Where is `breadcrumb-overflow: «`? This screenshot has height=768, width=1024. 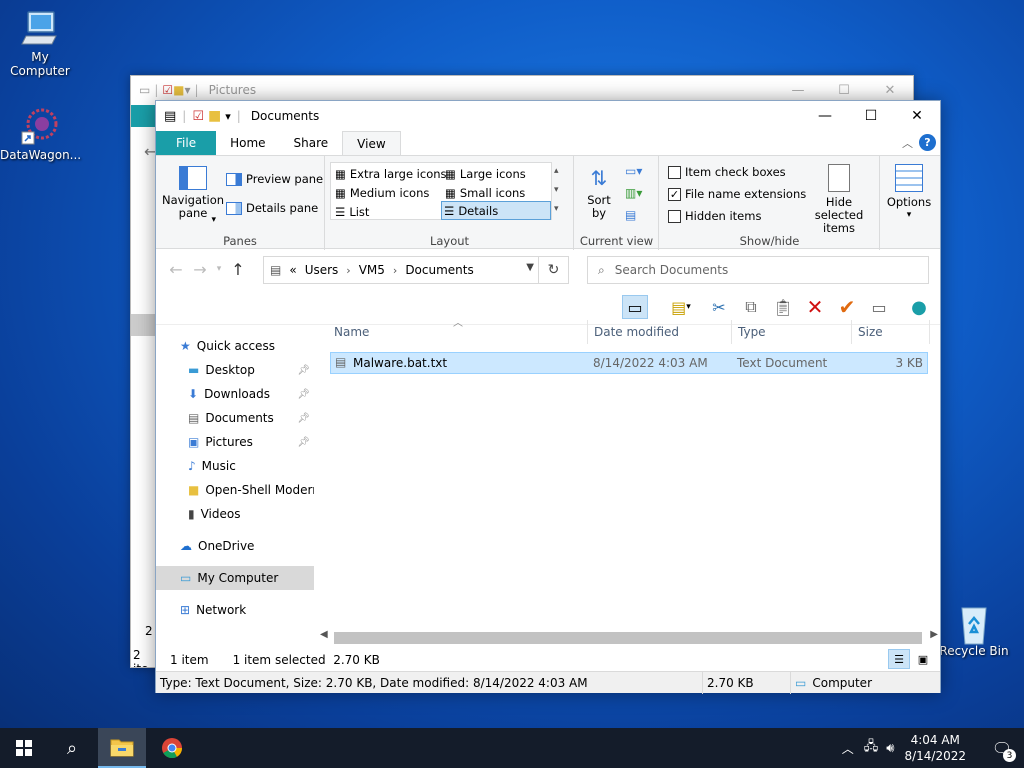
breadcrumb-overflow: « is located at coordinates (292, 270).